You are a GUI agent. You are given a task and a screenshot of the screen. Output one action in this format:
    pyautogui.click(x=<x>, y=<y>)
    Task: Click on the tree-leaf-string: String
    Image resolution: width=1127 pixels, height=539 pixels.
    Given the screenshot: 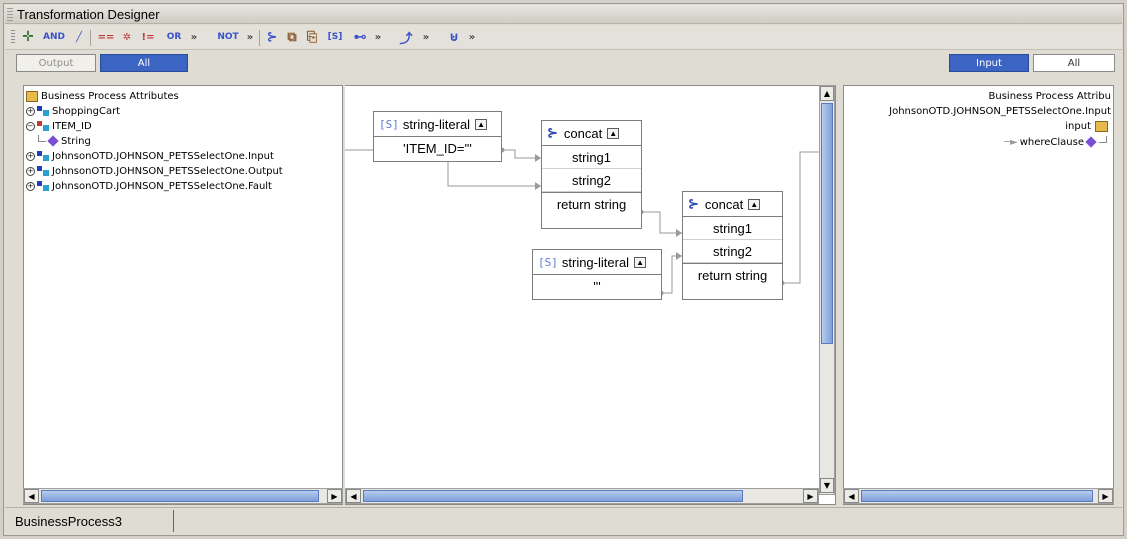 What is the action you would take?
    pyautogui.click(x=64, y=141)
    